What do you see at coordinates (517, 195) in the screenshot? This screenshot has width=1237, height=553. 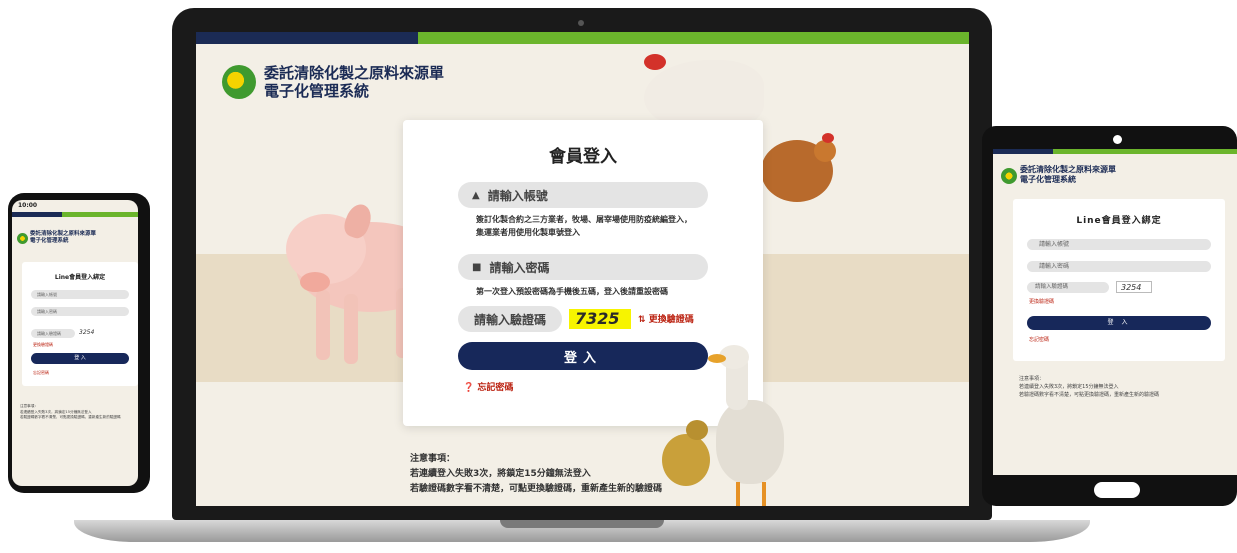 I see `account-placeholder: 請輸入帳號` at bounding box center [517, 195].